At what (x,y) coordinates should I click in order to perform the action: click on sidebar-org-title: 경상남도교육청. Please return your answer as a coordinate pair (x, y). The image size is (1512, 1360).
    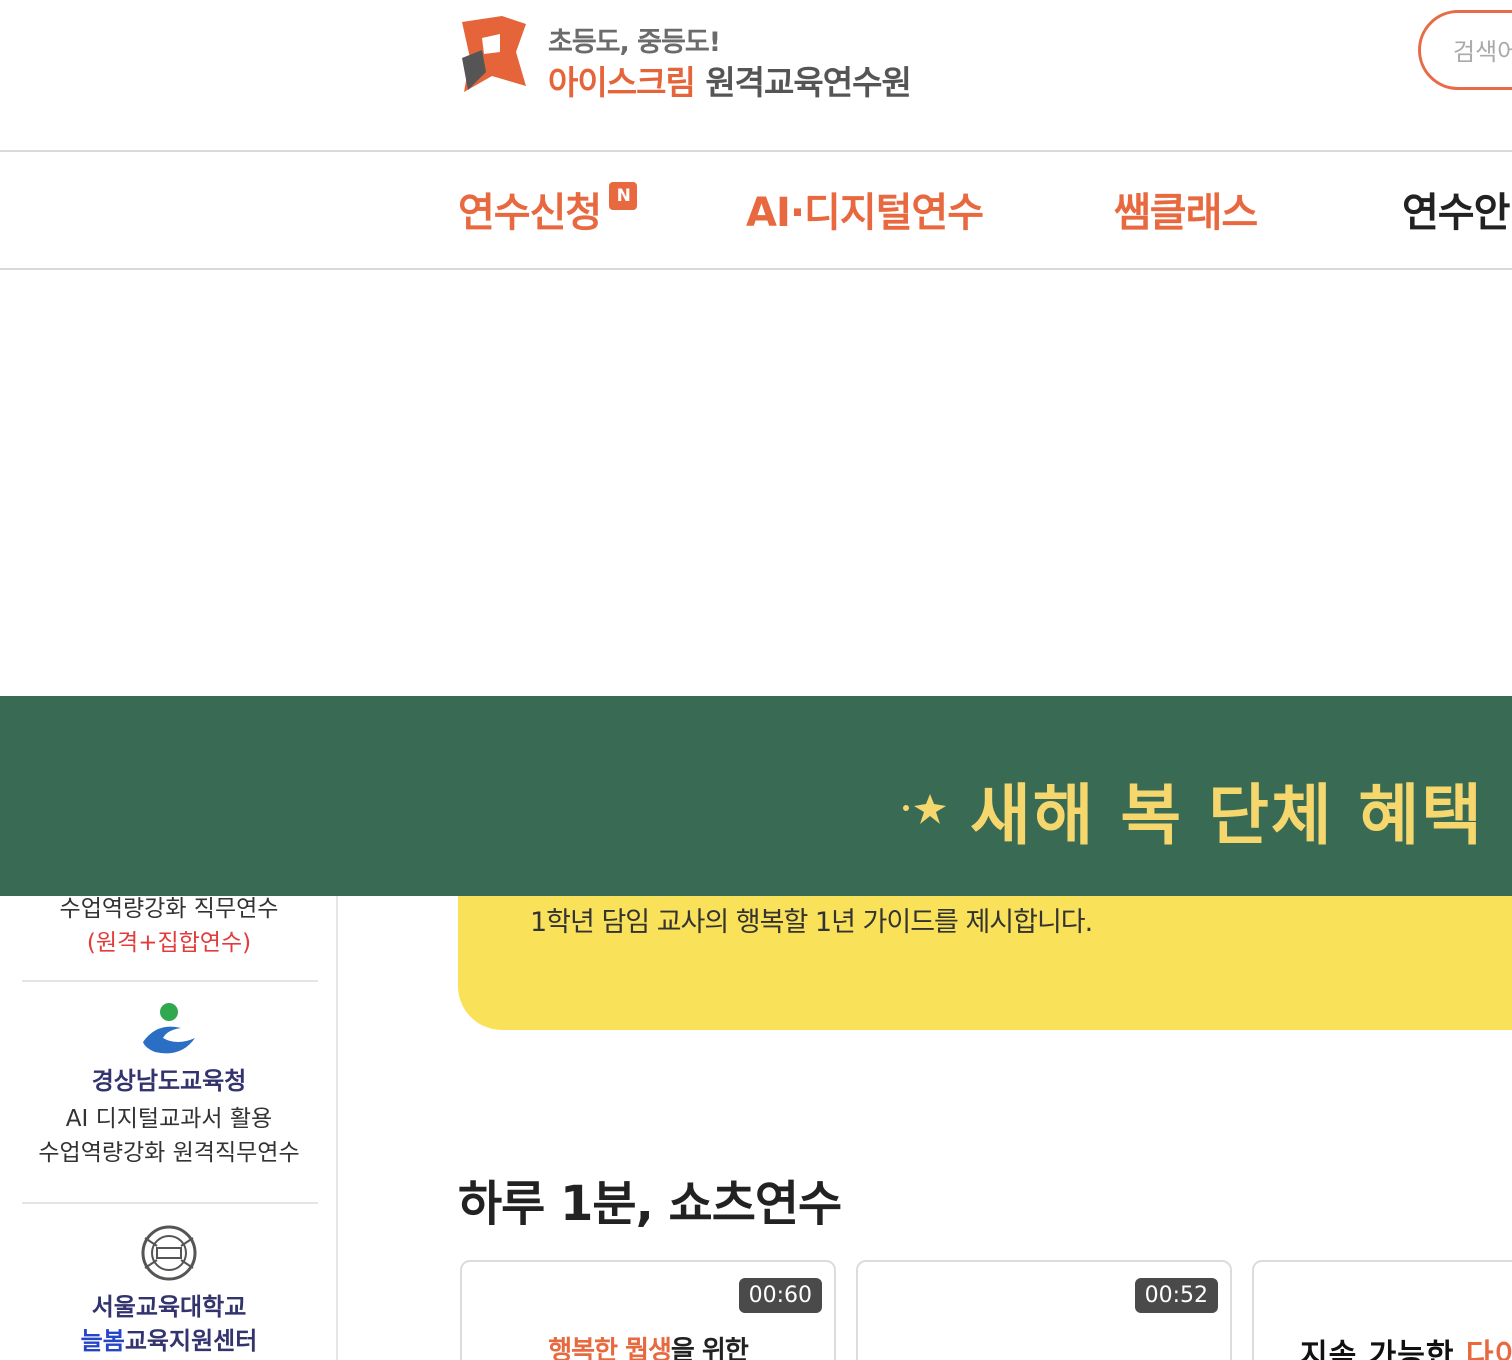
    Looking at the image, I should click on (169, 1081).